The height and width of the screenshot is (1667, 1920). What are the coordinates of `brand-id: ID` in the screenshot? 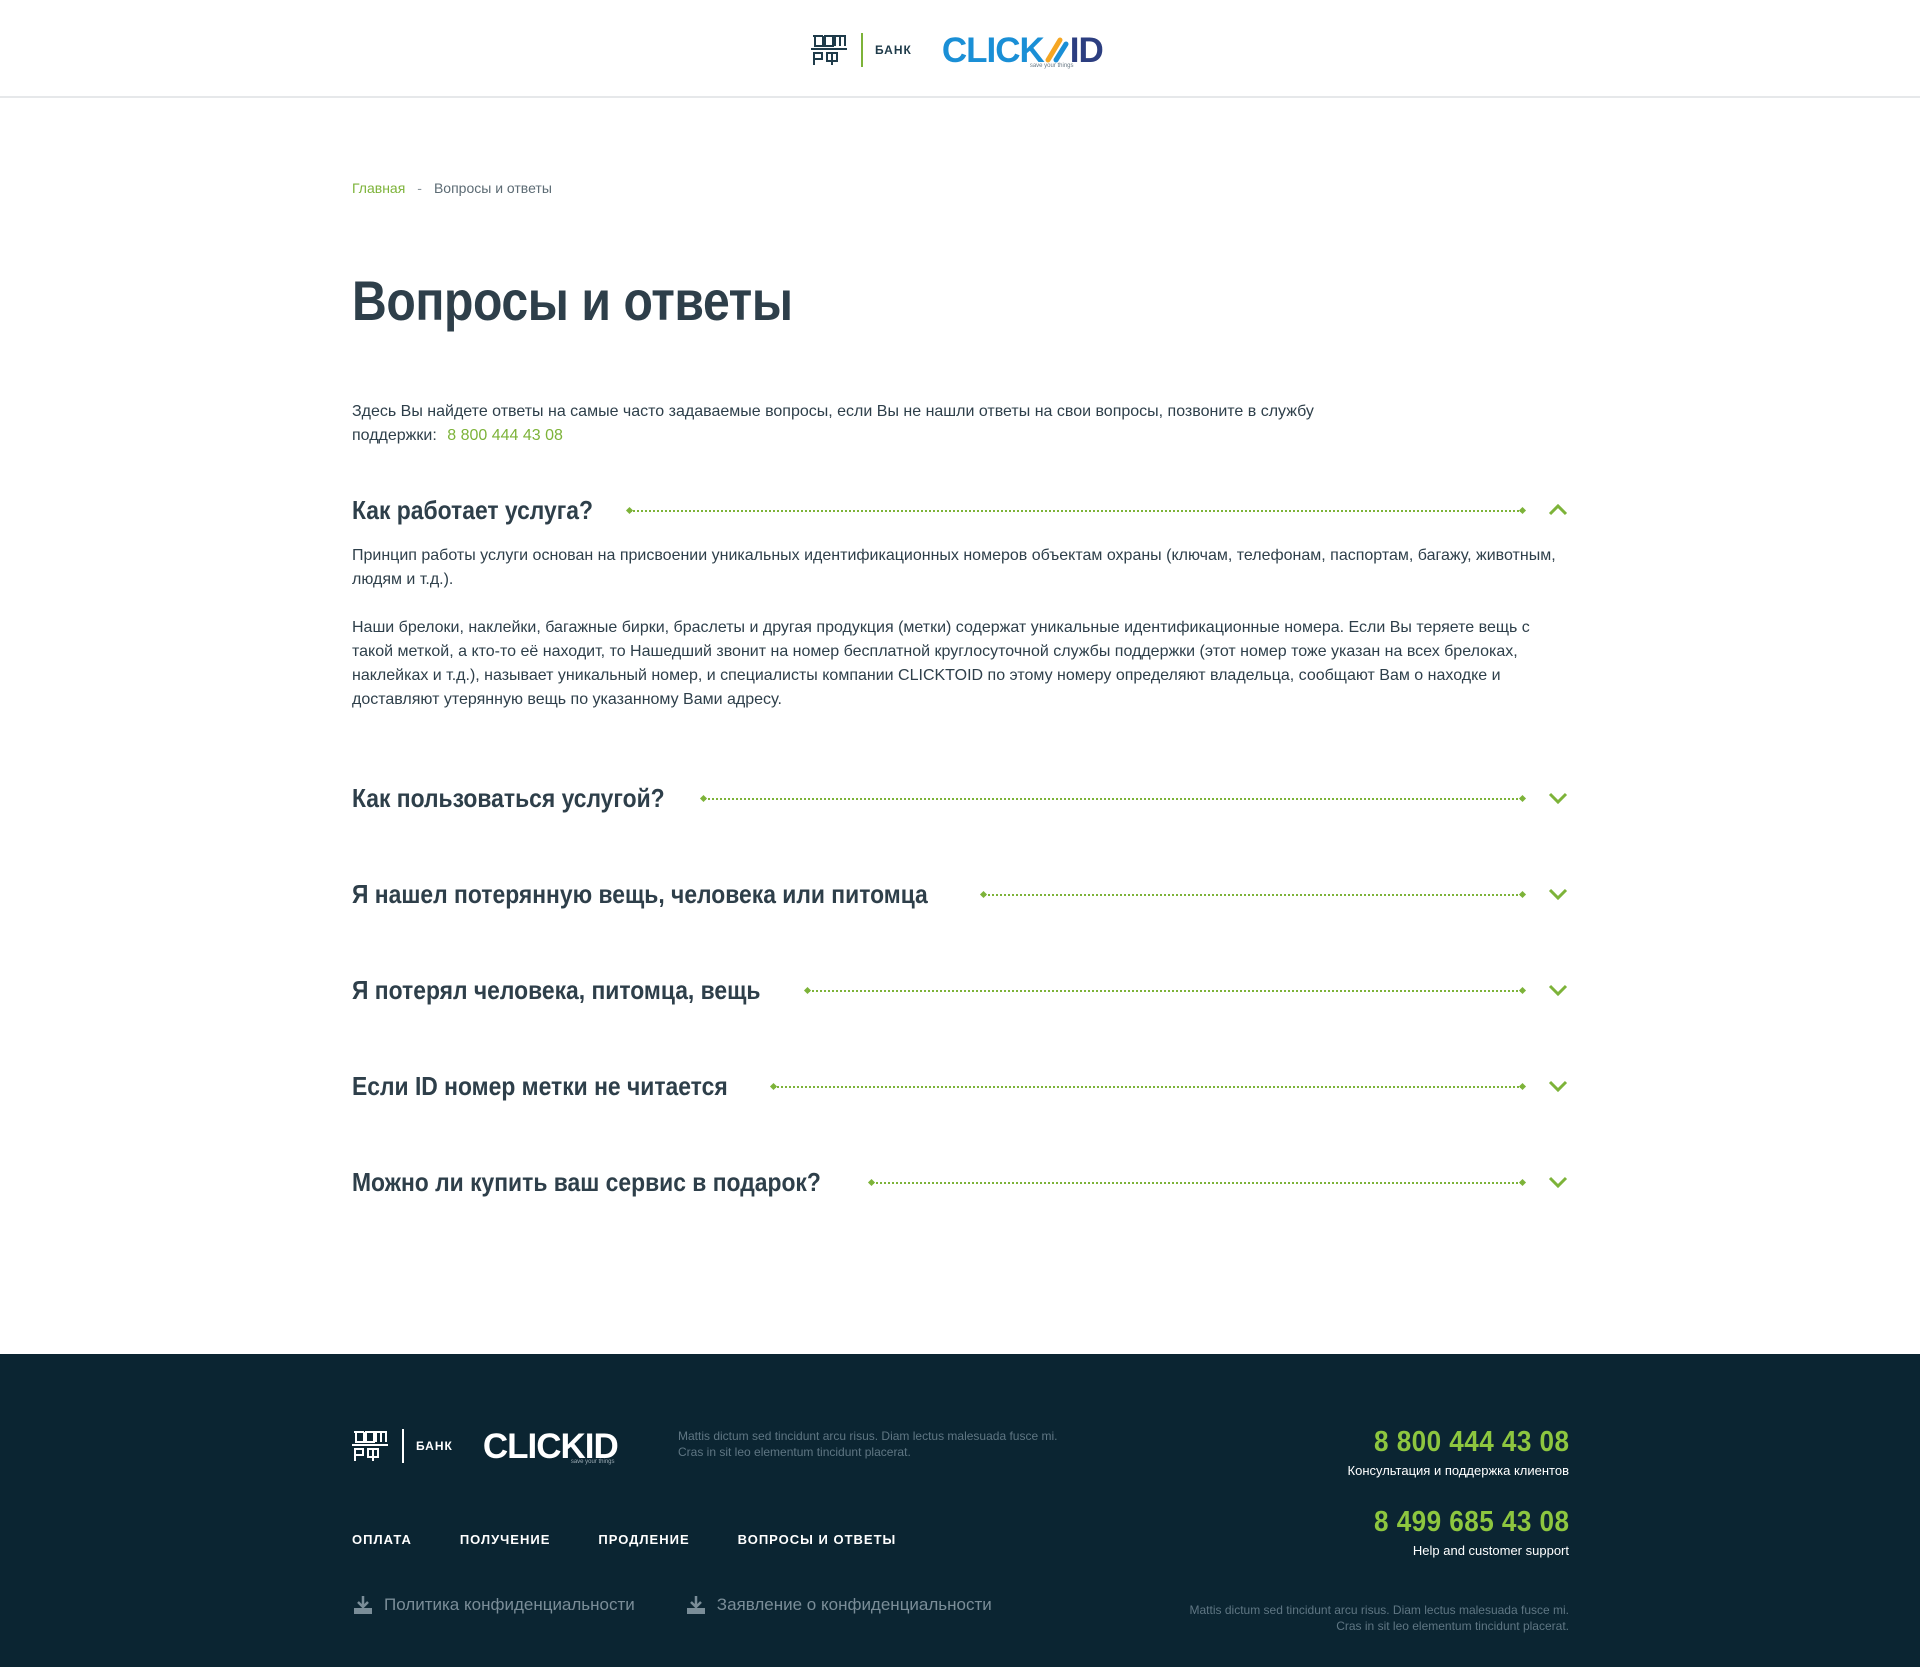 It's located at (1086, 50).